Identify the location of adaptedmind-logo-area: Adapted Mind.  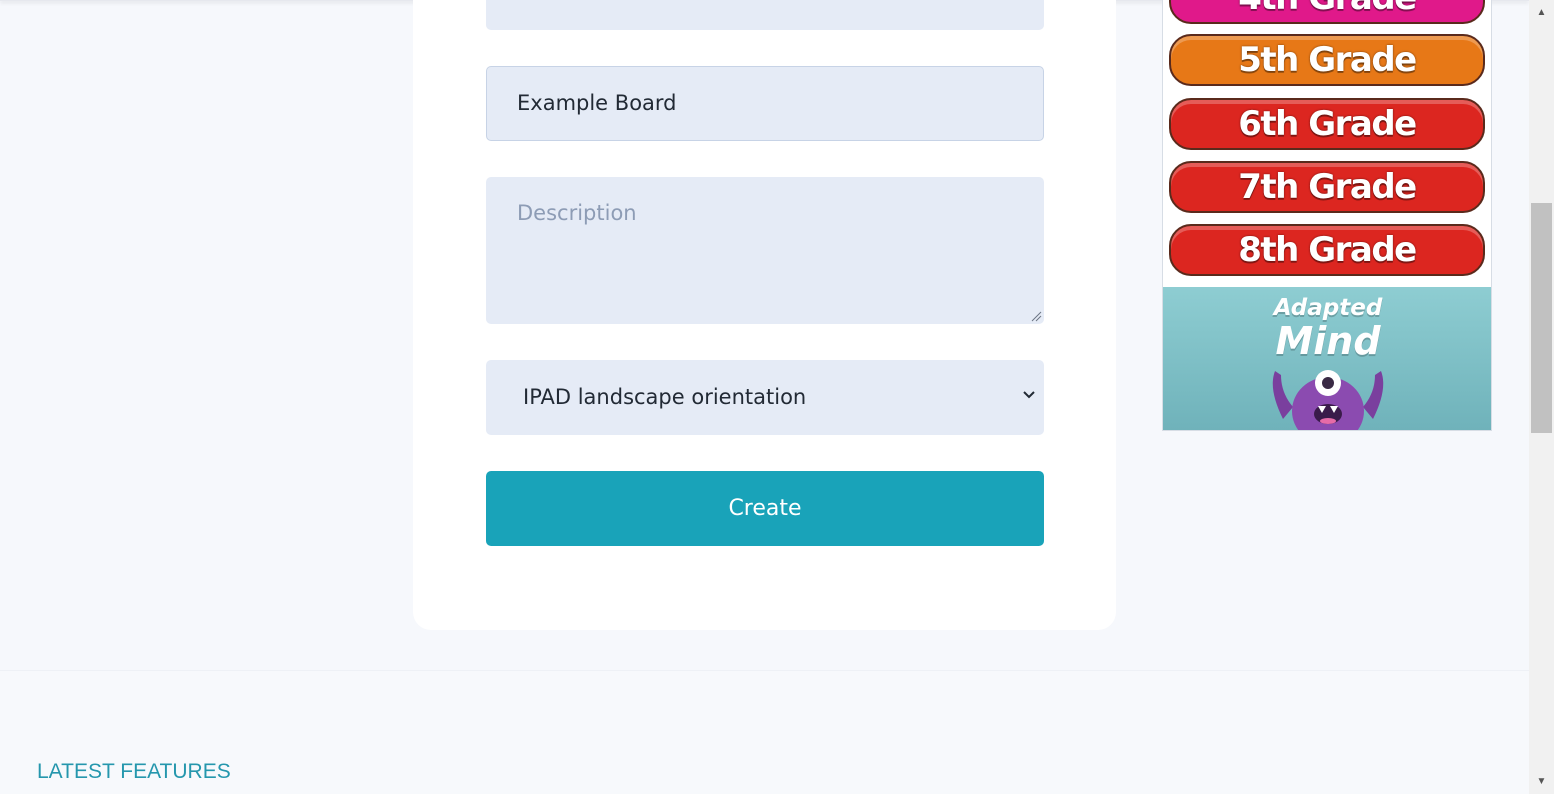
(1327, 358).